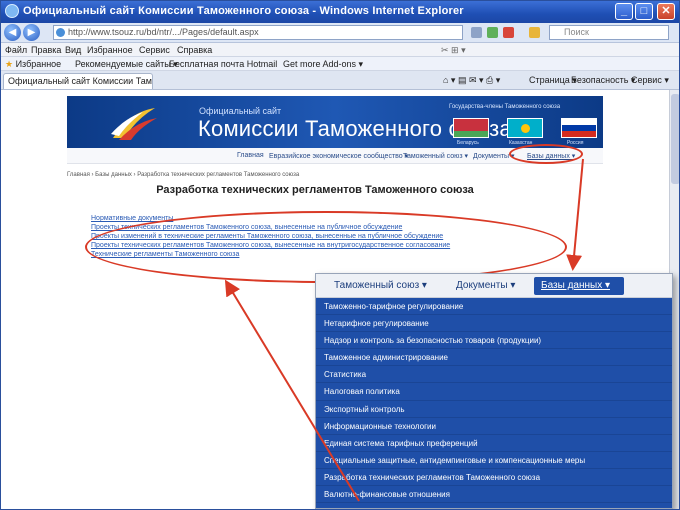 Image resolution: width=680 pixels, height=510 pixels. I want to click on forward-button: ▶, so click(31, 32).